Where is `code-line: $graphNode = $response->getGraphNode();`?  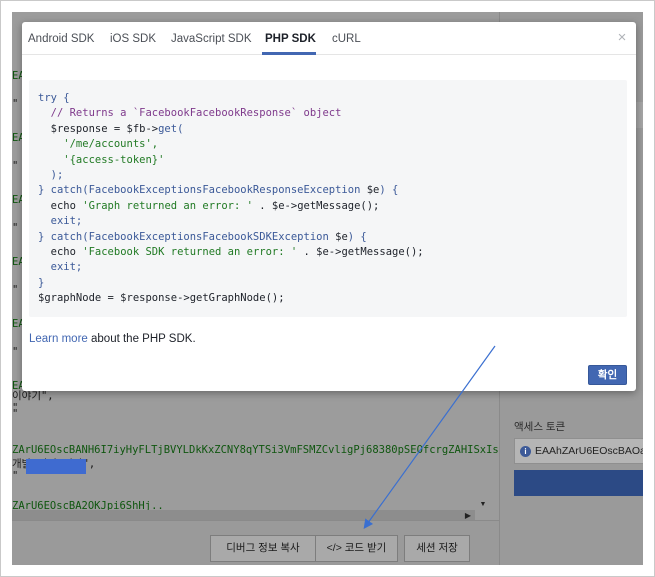 code-line: $graphNode = $response->getGraphNode(); is located at coordinates (161, 298).